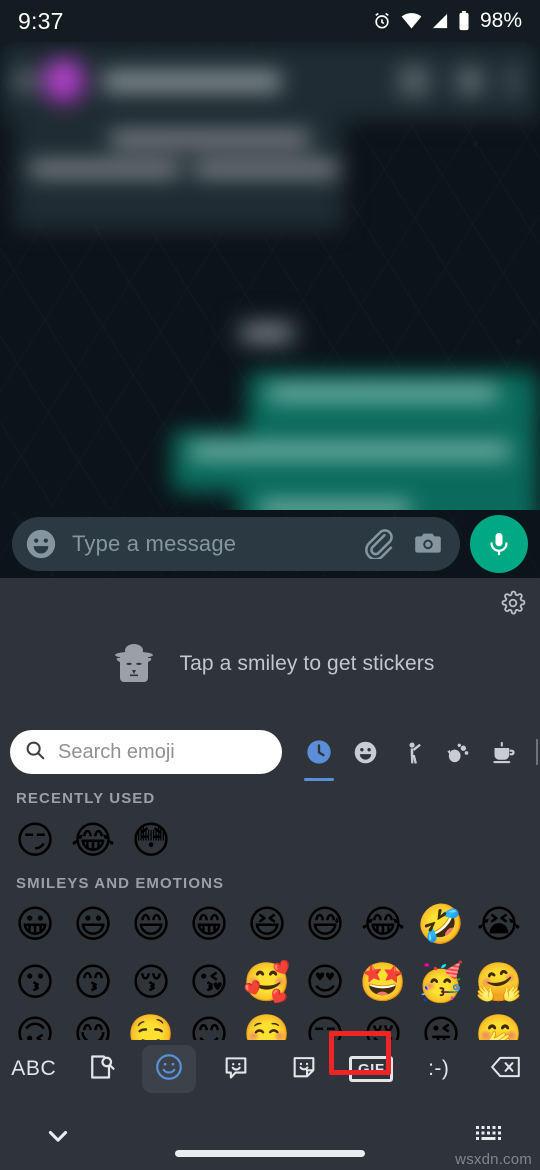 The width and height of the screenshot is (540, 1170). I want to click on sticker-bubble-key, so click(237, 1069).